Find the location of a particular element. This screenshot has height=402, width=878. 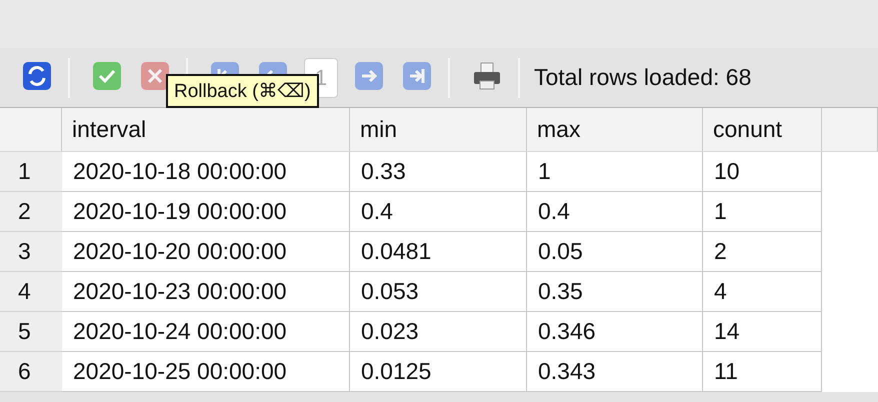

column-header: max is located at coordinates (615, 130).